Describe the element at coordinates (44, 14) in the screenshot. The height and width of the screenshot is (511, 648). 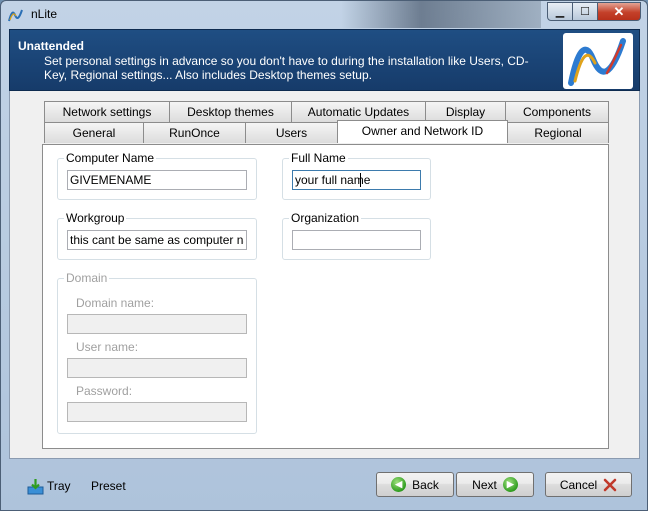
I see `window-title: nLite` at that location.